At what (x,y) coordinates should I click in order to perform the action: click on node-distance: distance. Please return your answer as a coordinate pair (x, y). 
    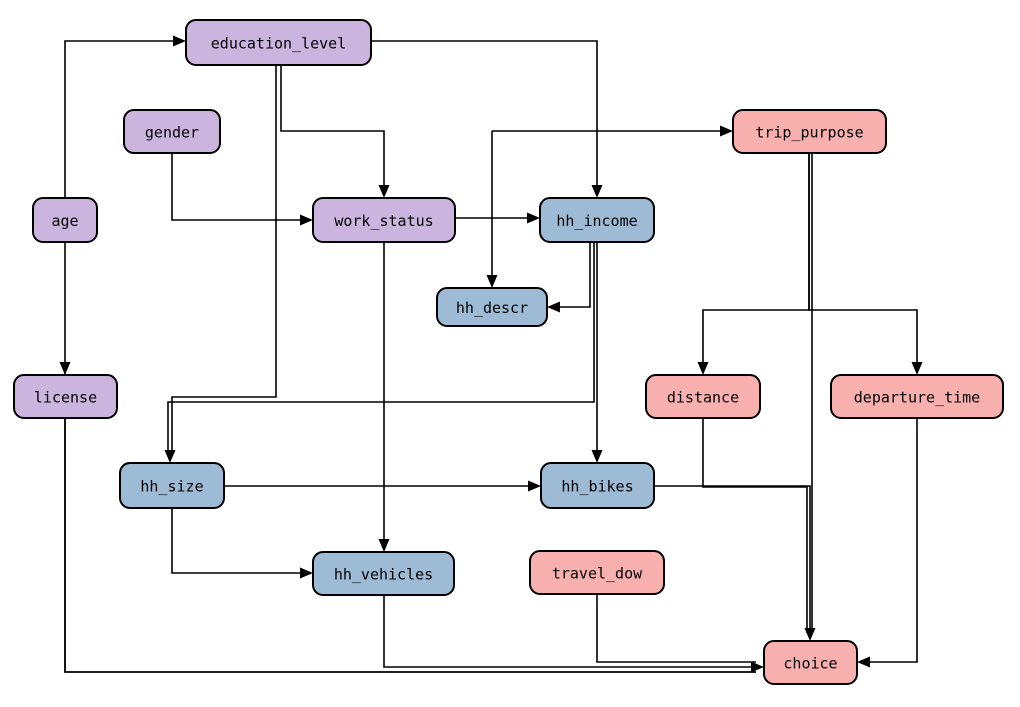
    Looking at the image, I should click on (703, 396).